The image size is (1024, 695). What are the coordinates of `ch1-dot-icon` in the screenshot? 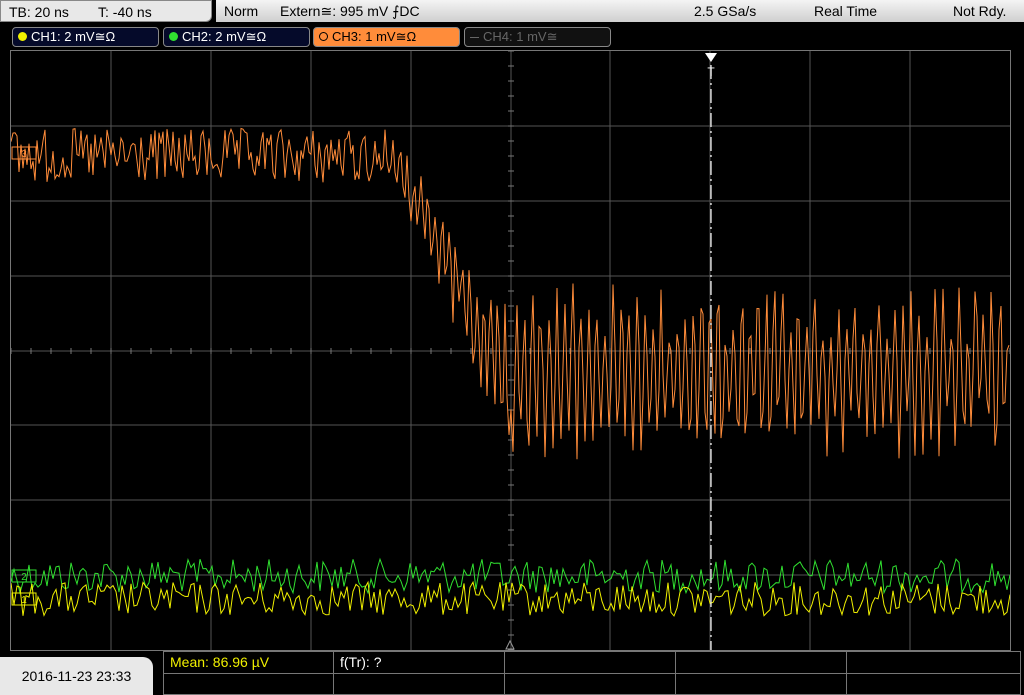 It's located at (22, 36).